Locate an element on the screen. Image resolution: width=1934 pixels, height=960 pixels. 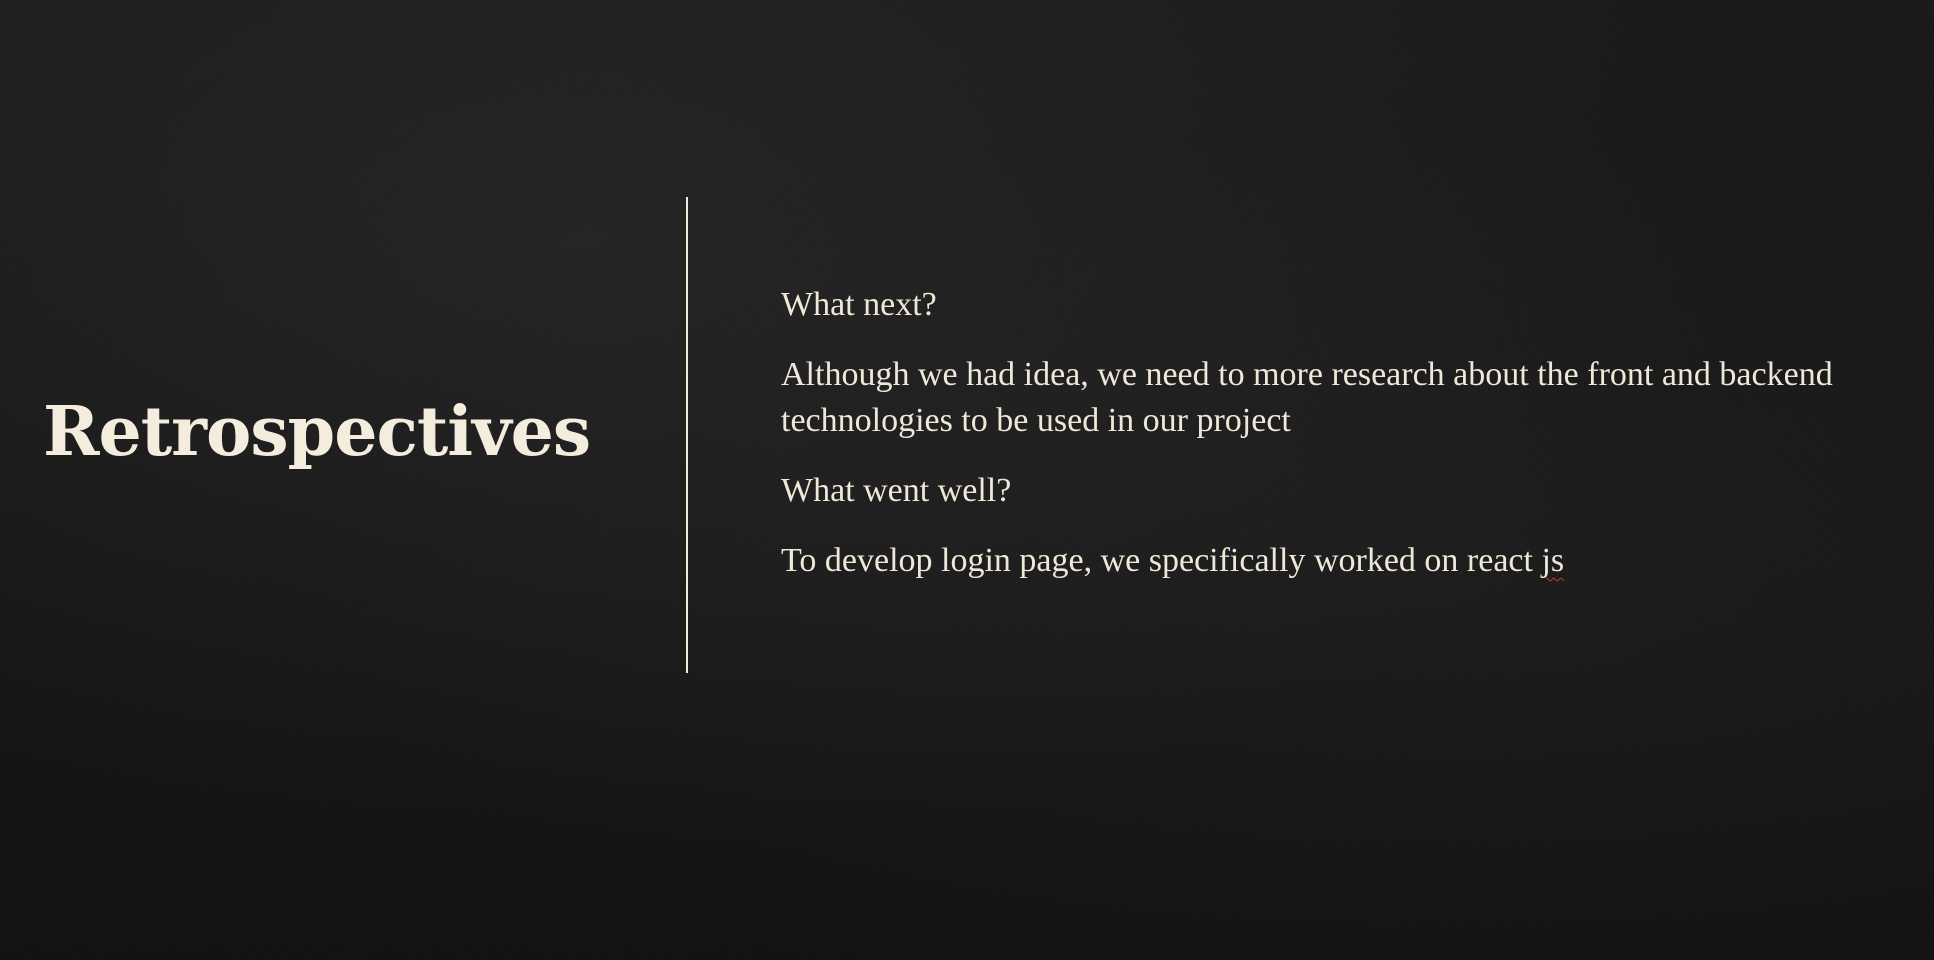
spellcheck-flagged-word: js is located at coordinates (1552, 560).